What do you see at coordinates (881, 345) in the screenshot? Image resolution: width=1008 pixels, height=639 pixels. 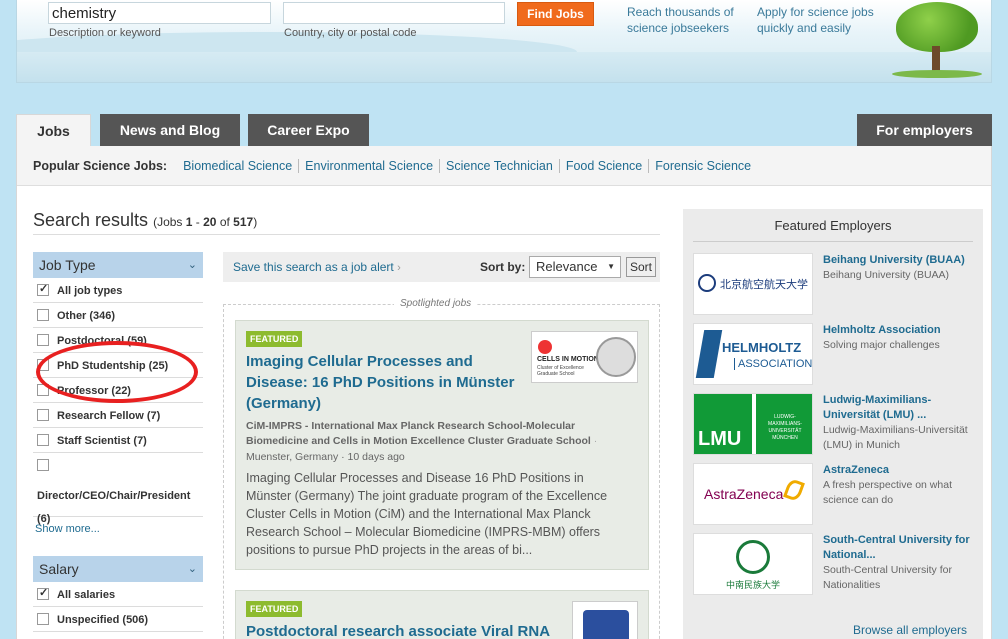 I see `employer-desc: Solving major challenges` at bounding box center [881, 345].